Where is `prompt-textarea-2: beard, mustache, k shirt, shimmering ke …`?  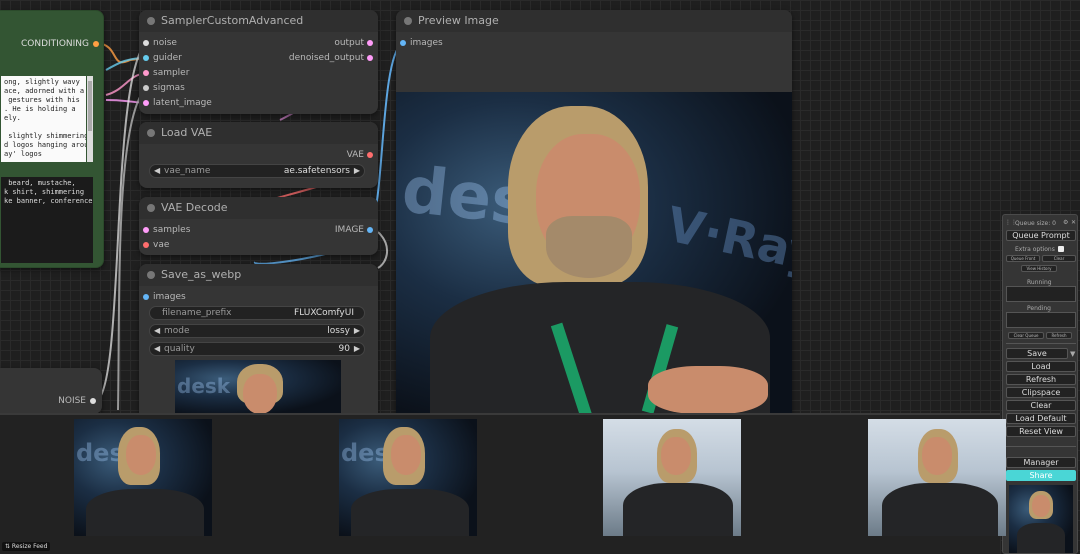 prompt-textarea-2: beard, mustache, k shirt, shimmering ke … is located at coordinates (47, 220).